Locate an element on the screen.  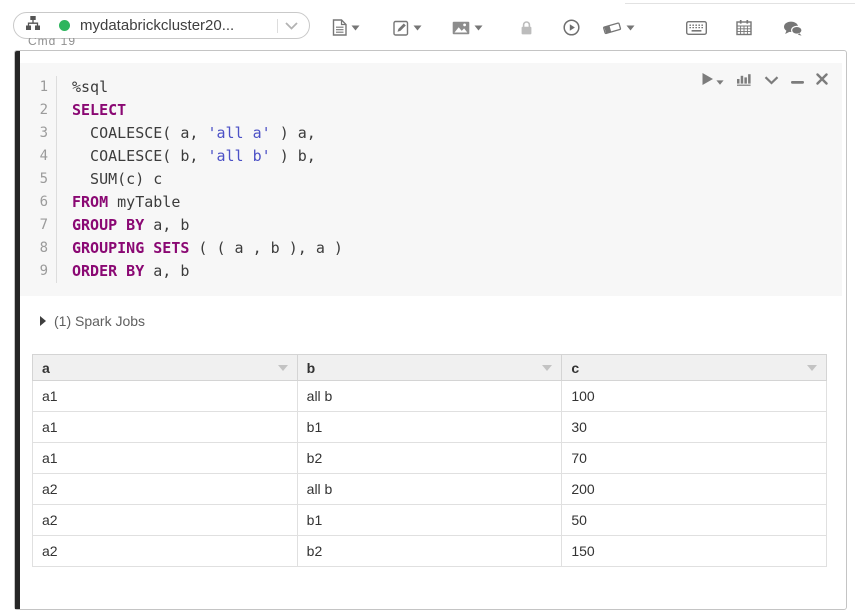
clear-menu-button is located at coordinates (618, 28).